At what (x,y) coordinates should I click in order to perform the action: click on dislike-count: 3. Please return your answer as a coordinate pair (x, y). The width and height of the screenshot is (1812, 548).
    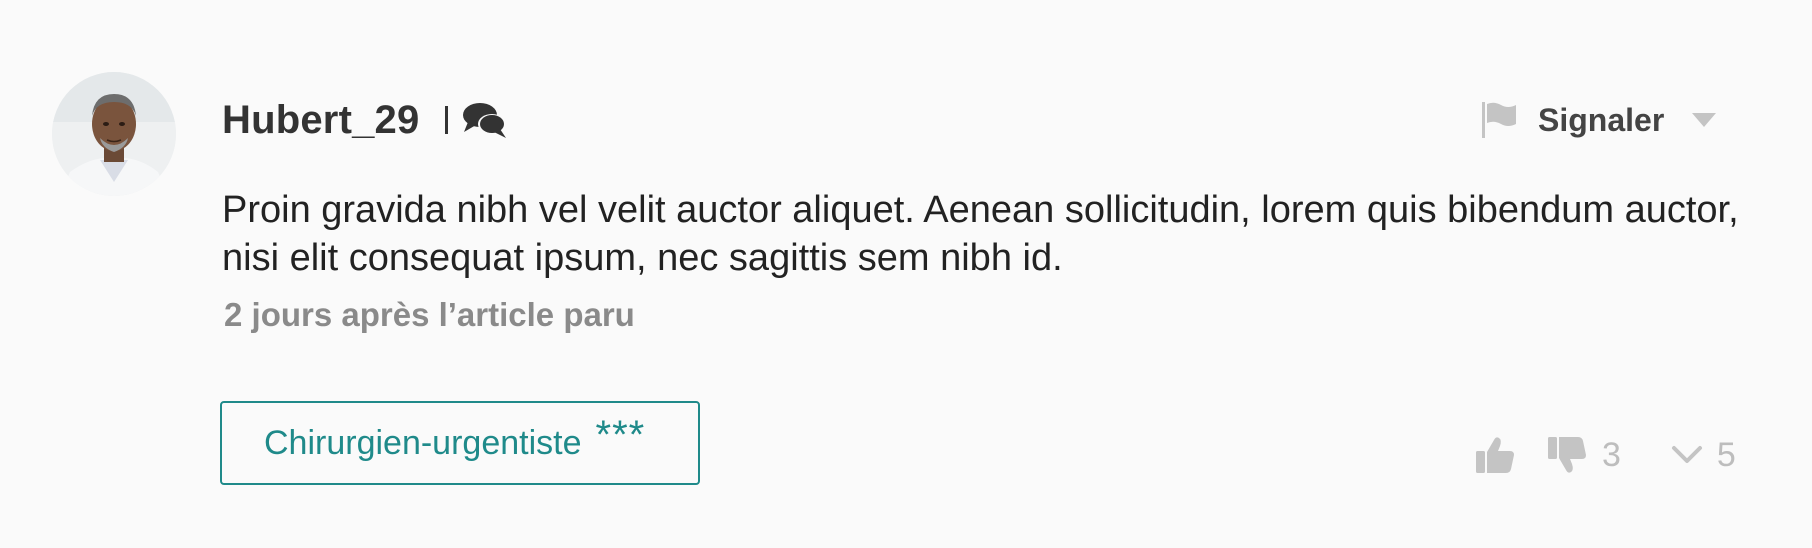
    Looking at the image, I should click on (1611, 454).